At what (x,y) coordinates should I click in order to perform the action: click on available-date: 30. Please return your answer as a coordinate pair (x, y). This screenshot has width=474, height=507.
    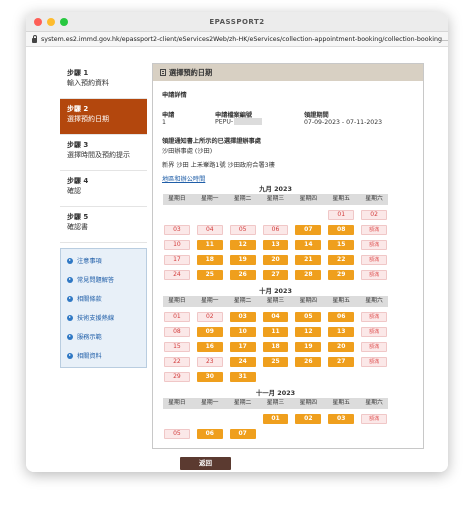
    Looking at the image, I should click on (209, 377).